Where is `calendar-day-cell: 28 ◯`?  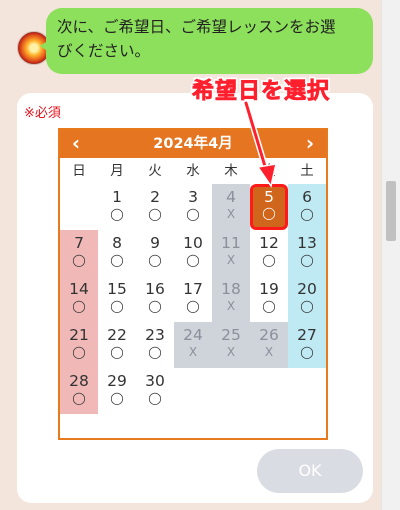 calendar-day-cell: 28 ◯ is located at coordinates (79, 391).